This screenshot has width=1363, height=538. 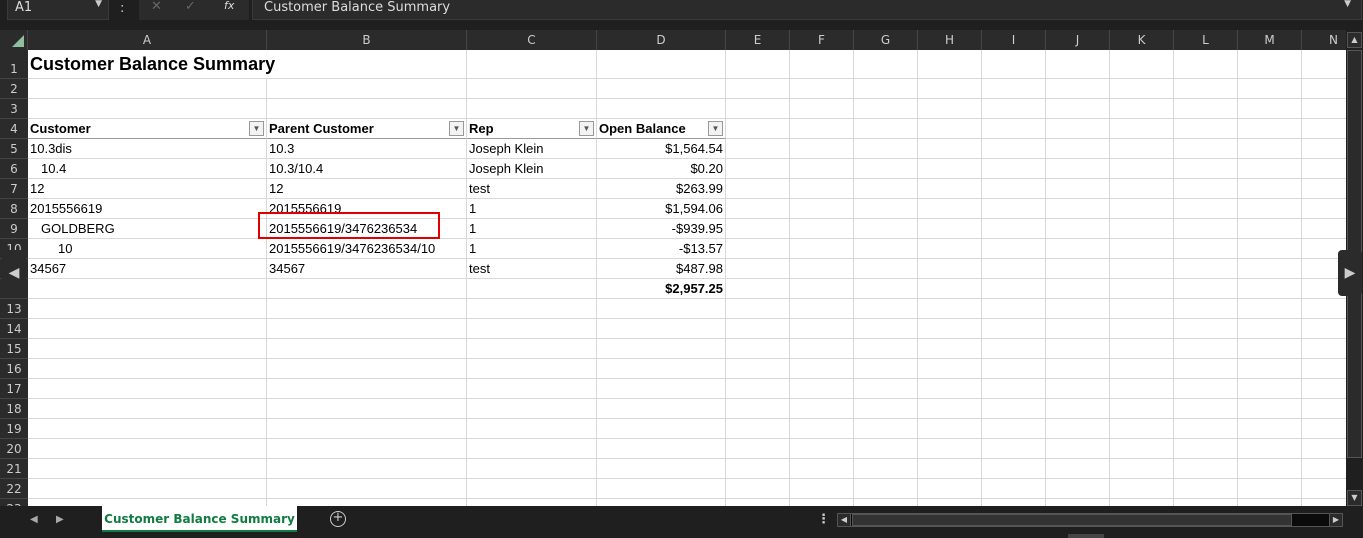 I want to click on column-header-f: F, so click(x=822, y=40).